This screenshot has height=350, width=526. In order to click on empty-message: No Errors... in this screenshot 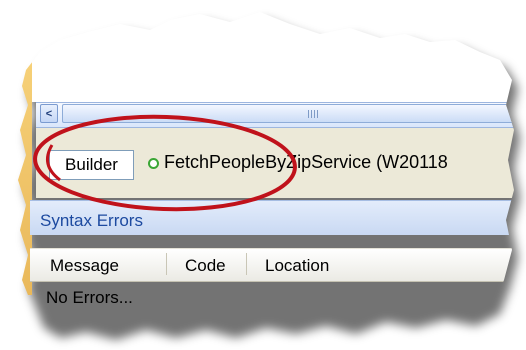, I will do `click(89, 297)`.